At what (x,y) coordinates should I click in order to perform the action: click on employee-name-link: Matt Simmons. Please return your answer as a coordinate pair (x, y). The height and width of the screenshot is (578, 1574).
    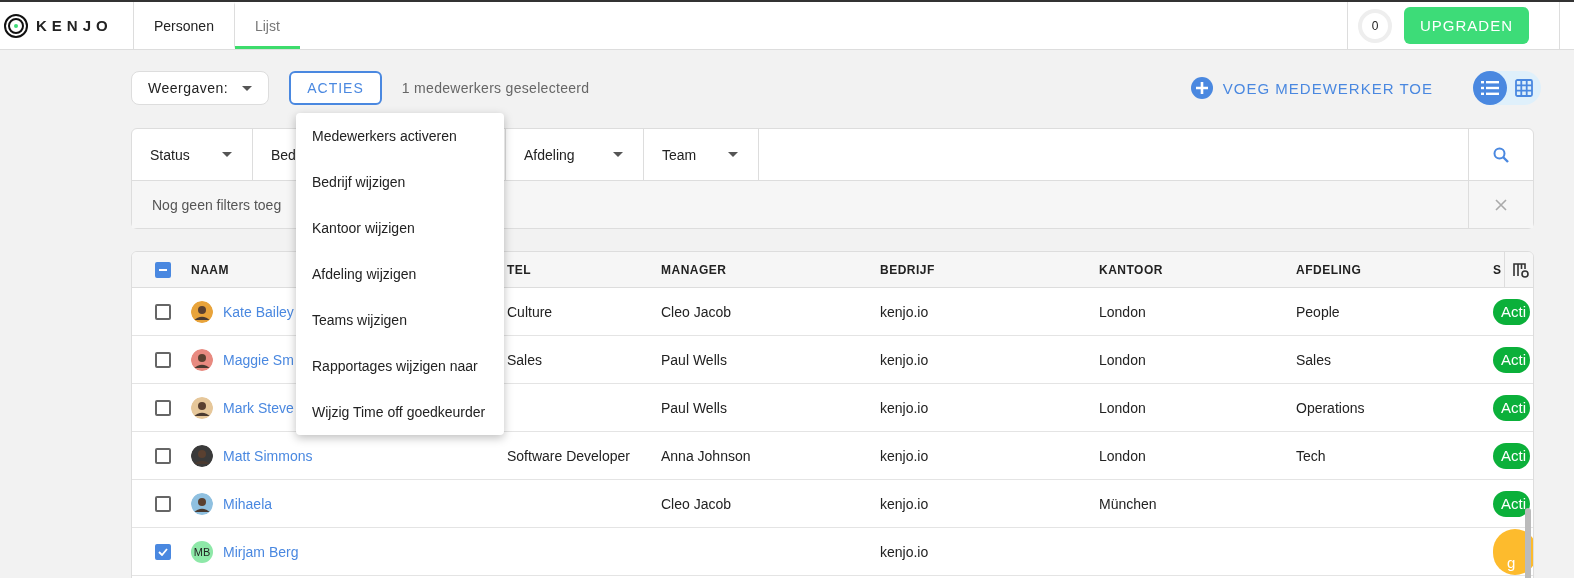
    Looking at the image, I should click on (268, 455).